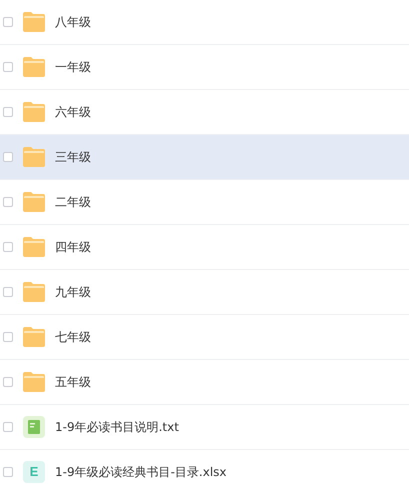  I want to click on text-file-icon, so click(34, 427).